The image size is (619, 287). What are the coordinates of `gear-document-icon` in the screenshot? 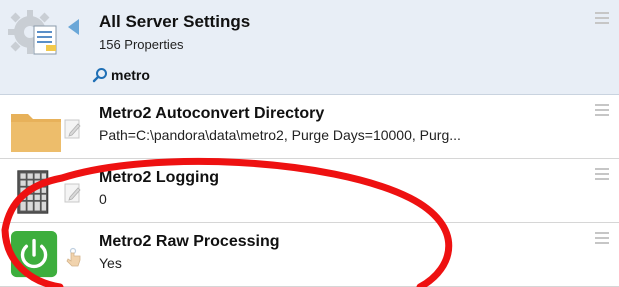 It's located at (32, 32).